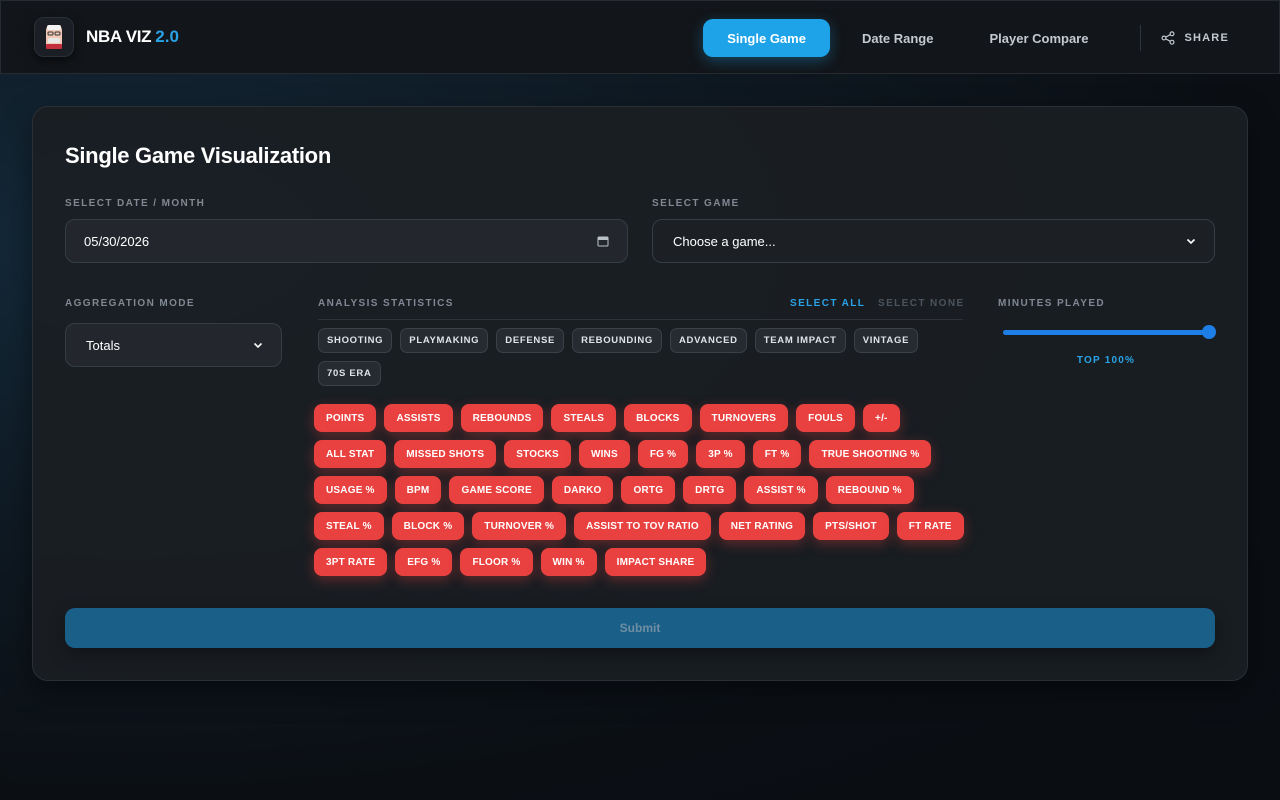  What do you see at coordinates (1038, 38) in the screenshot?
I see `tab-player-compare: Player Compare` at bounding box center [1038, 38].